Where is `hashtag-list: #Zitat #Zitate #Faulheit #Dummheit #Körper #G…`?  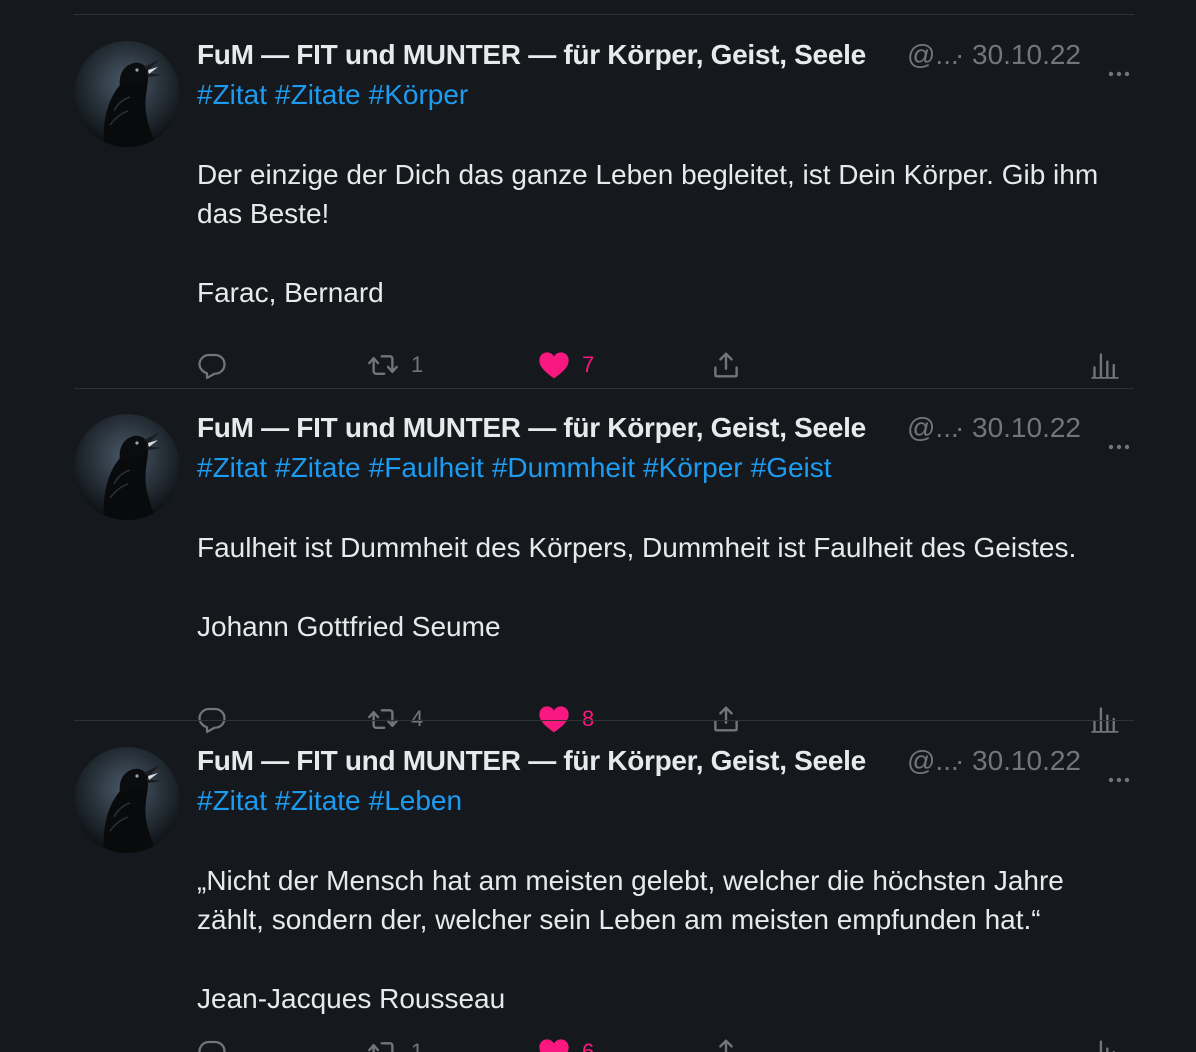 hashtag-list: #Zitat #Zitate #Faulheit #Dummheit #Körper #G… is located at coordinates (665, 468).